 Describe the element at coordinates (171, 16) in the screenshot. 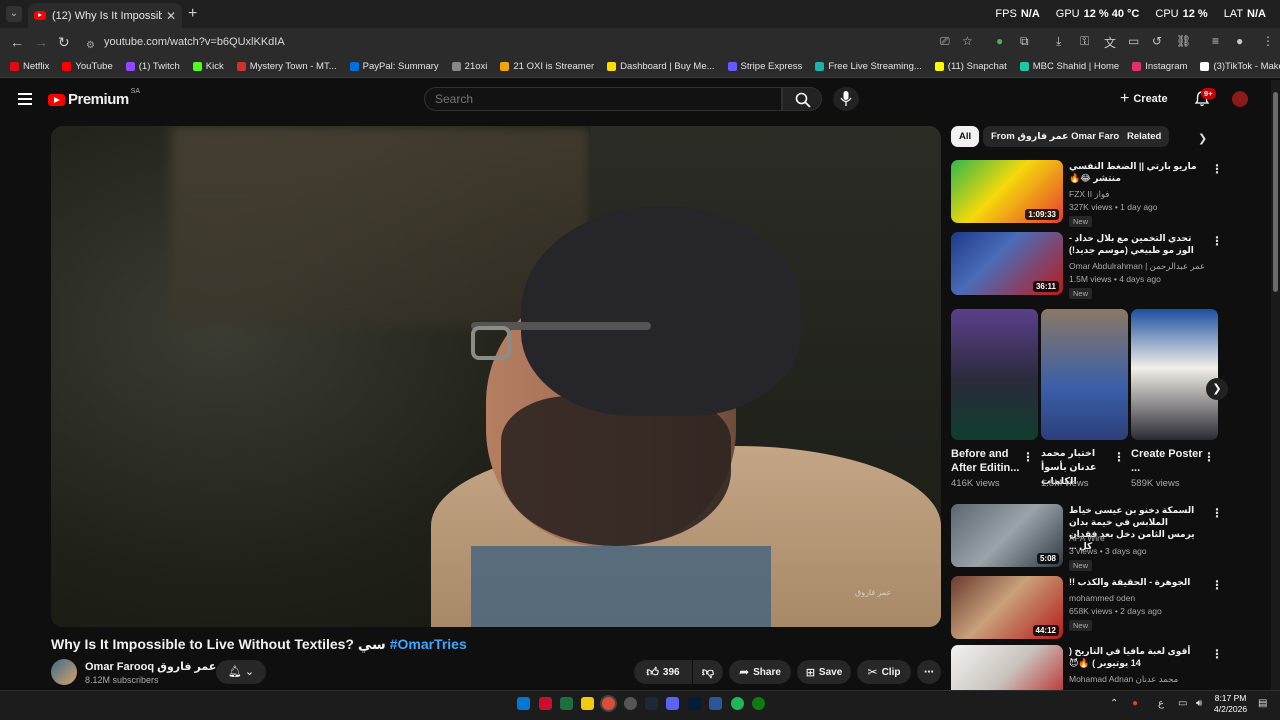

I see `tab-close-icon: ✕` at that location.